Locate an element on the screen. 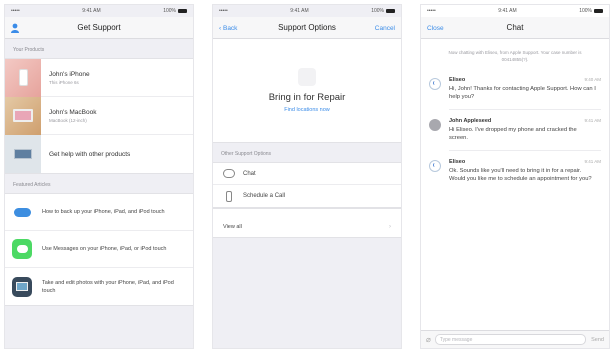  articles-section-label: Featured Articles is located at coordinates (32, 185).